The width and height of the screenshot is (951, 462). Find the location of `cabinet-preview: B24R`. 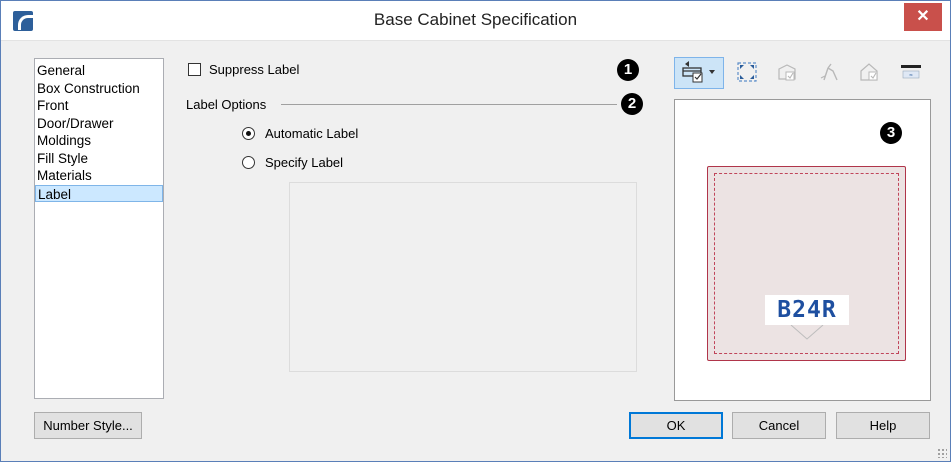

cabinet-preview: B24R is located at coordinates (806, 263).